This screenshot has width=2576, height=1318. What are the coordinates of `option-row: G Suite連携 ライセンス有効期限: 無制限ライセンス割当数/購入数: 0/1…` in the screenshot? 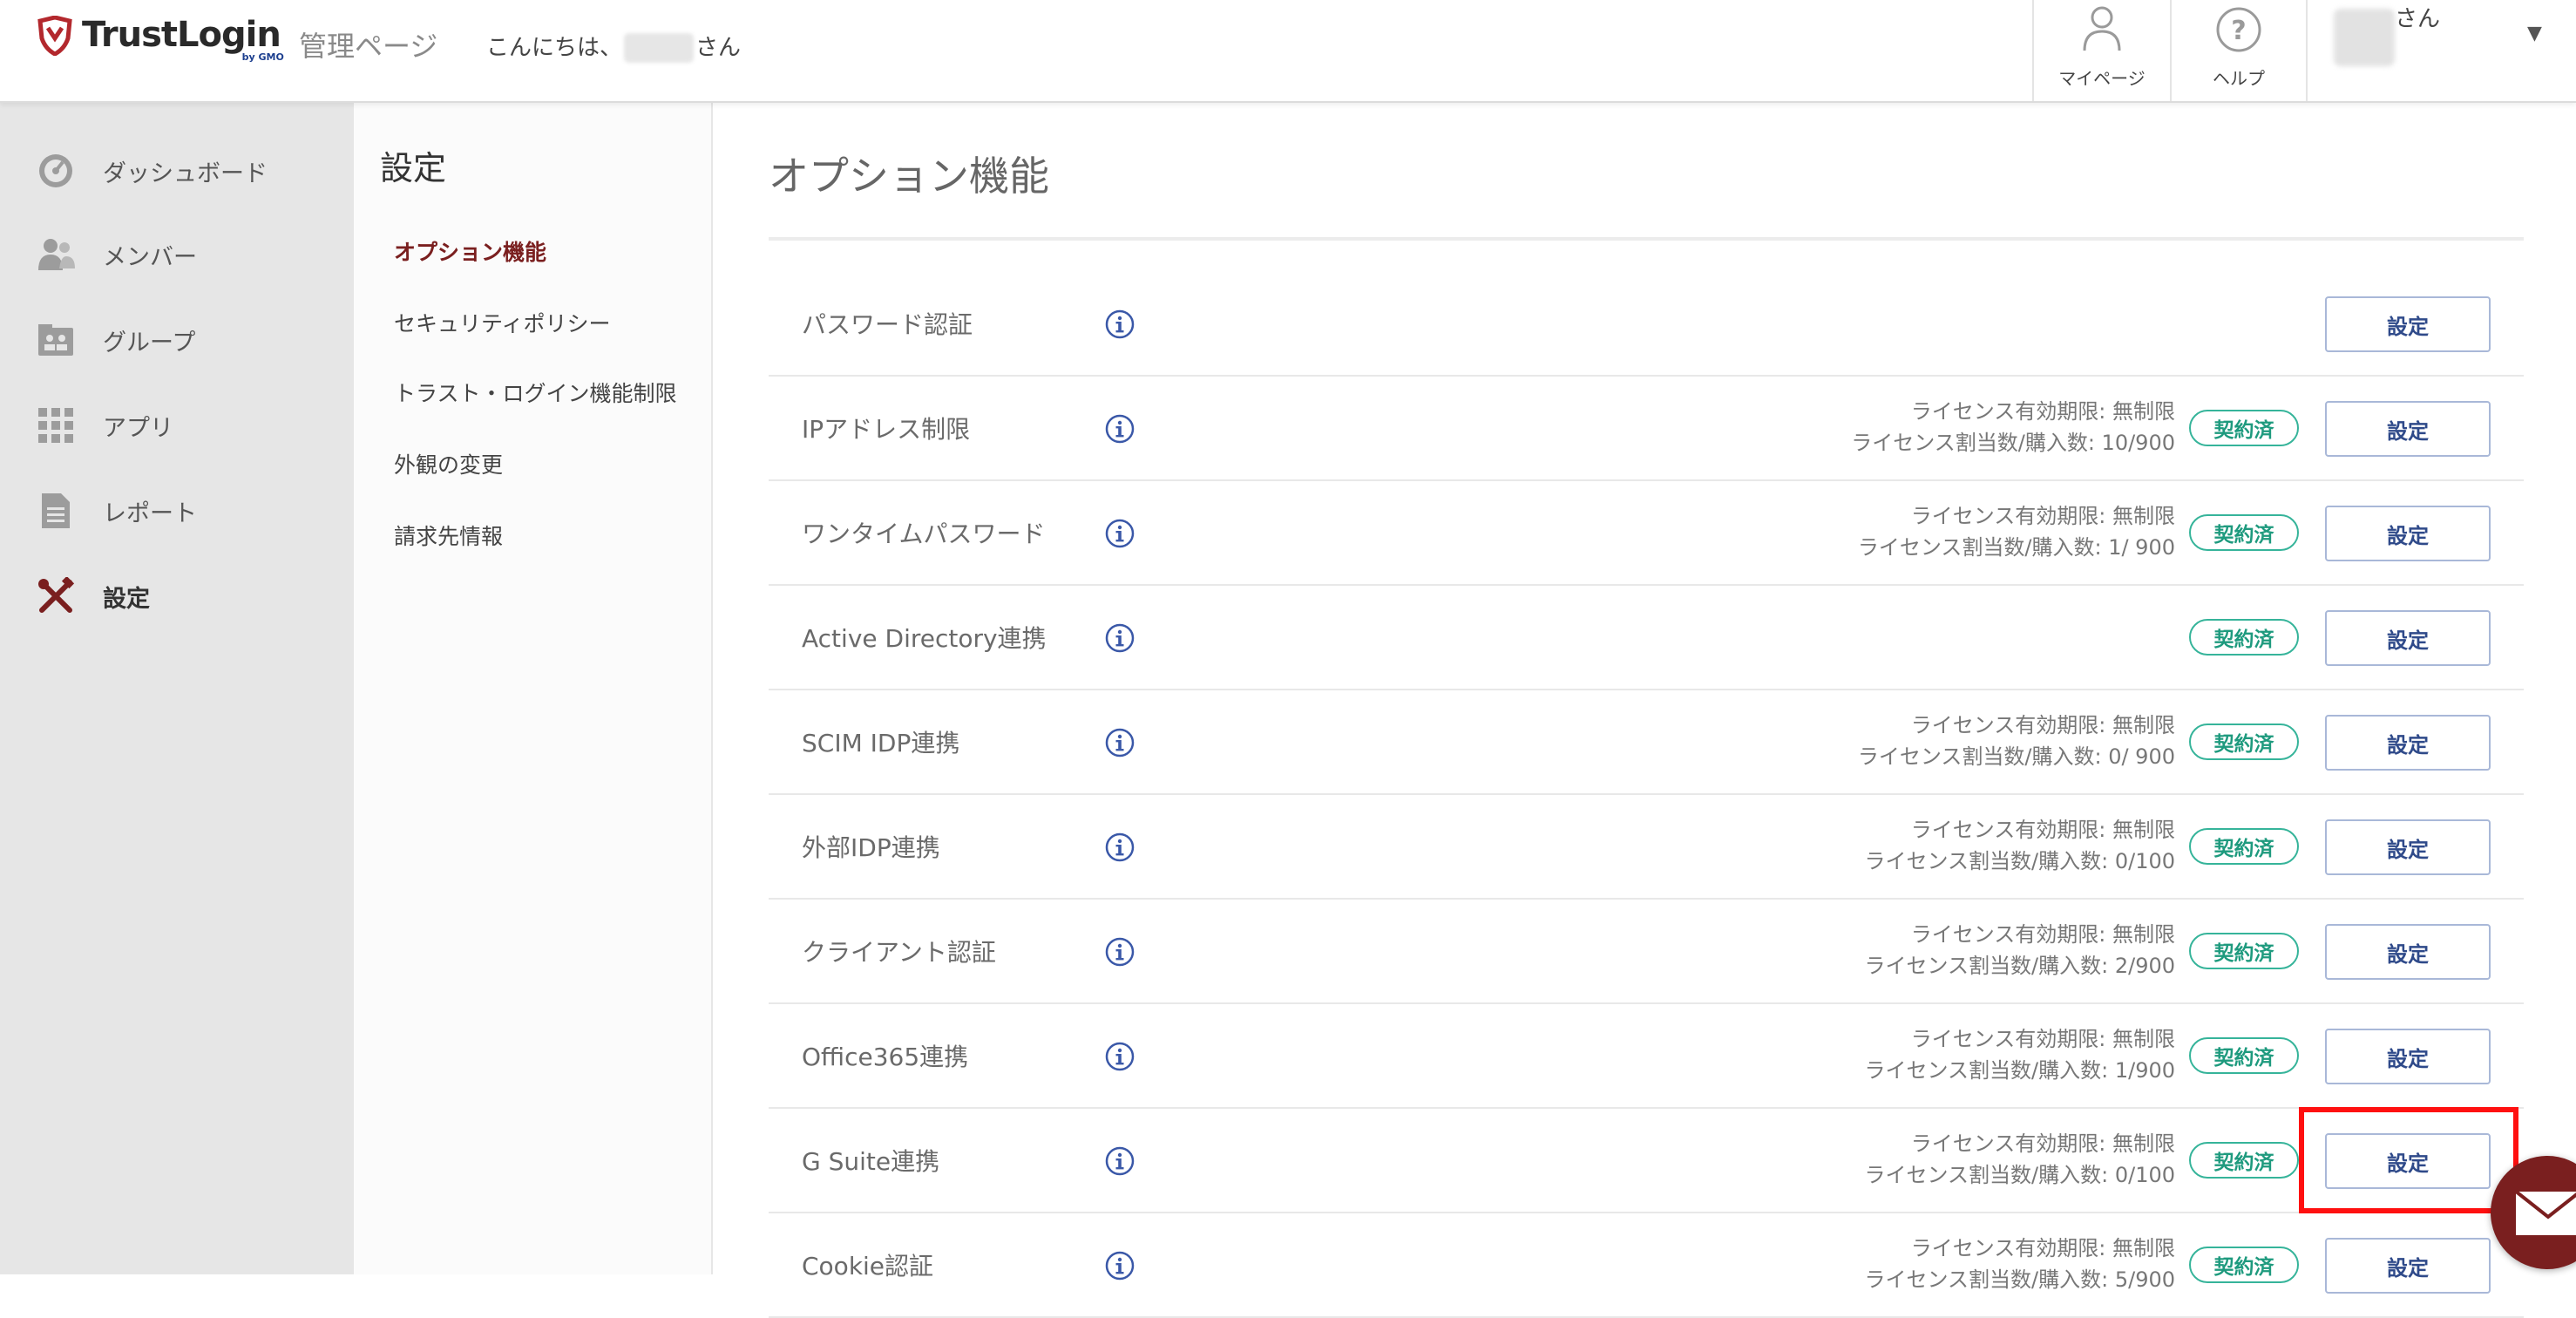 It's located at (1647, 1161).